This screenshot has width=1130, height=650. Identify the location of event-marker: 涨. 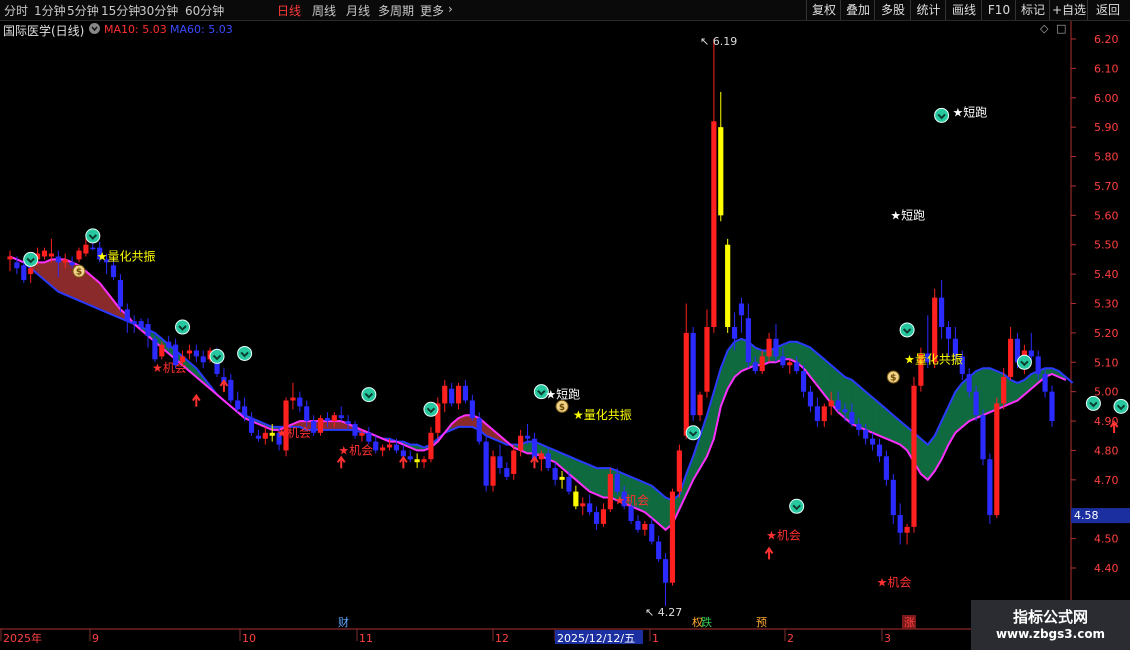
(909, 622).